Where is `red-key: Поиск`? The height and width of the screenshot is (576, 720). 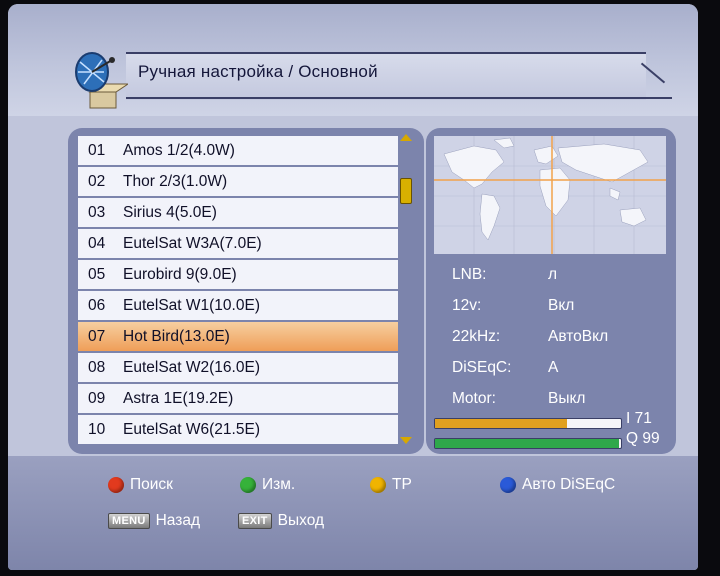
red-key: Поиск is located at coordinates (140, 485).